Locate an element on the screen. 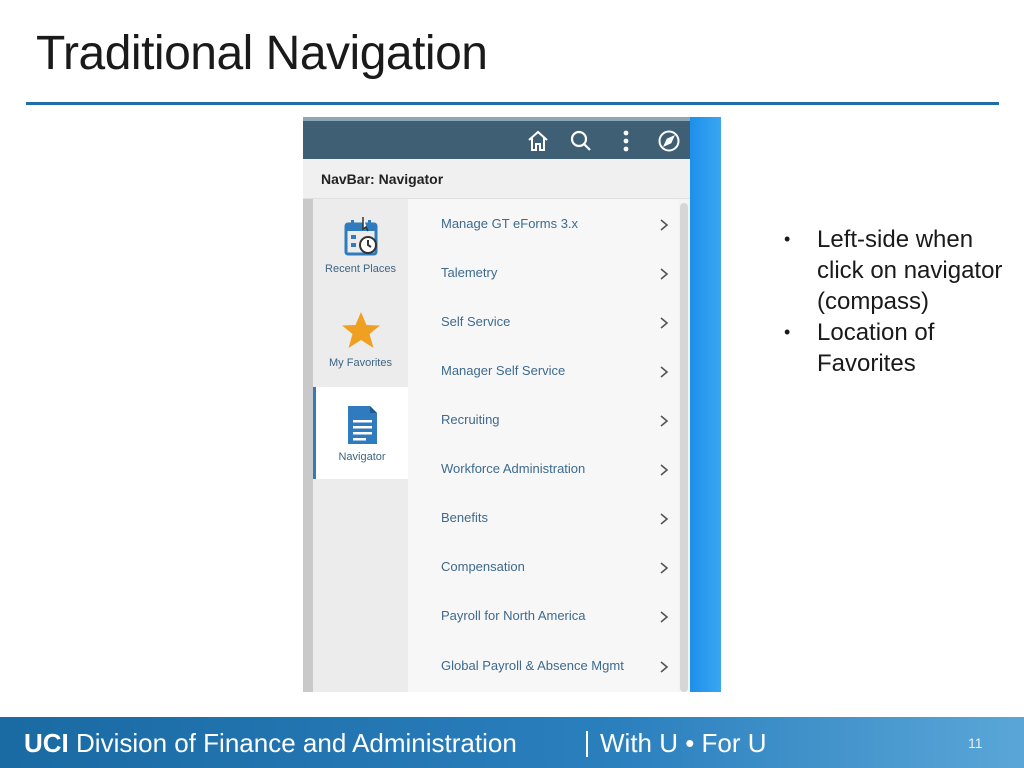 The image size is (1024, 768). menu-item: Payroll for North America is located at coordinates (543, 615).